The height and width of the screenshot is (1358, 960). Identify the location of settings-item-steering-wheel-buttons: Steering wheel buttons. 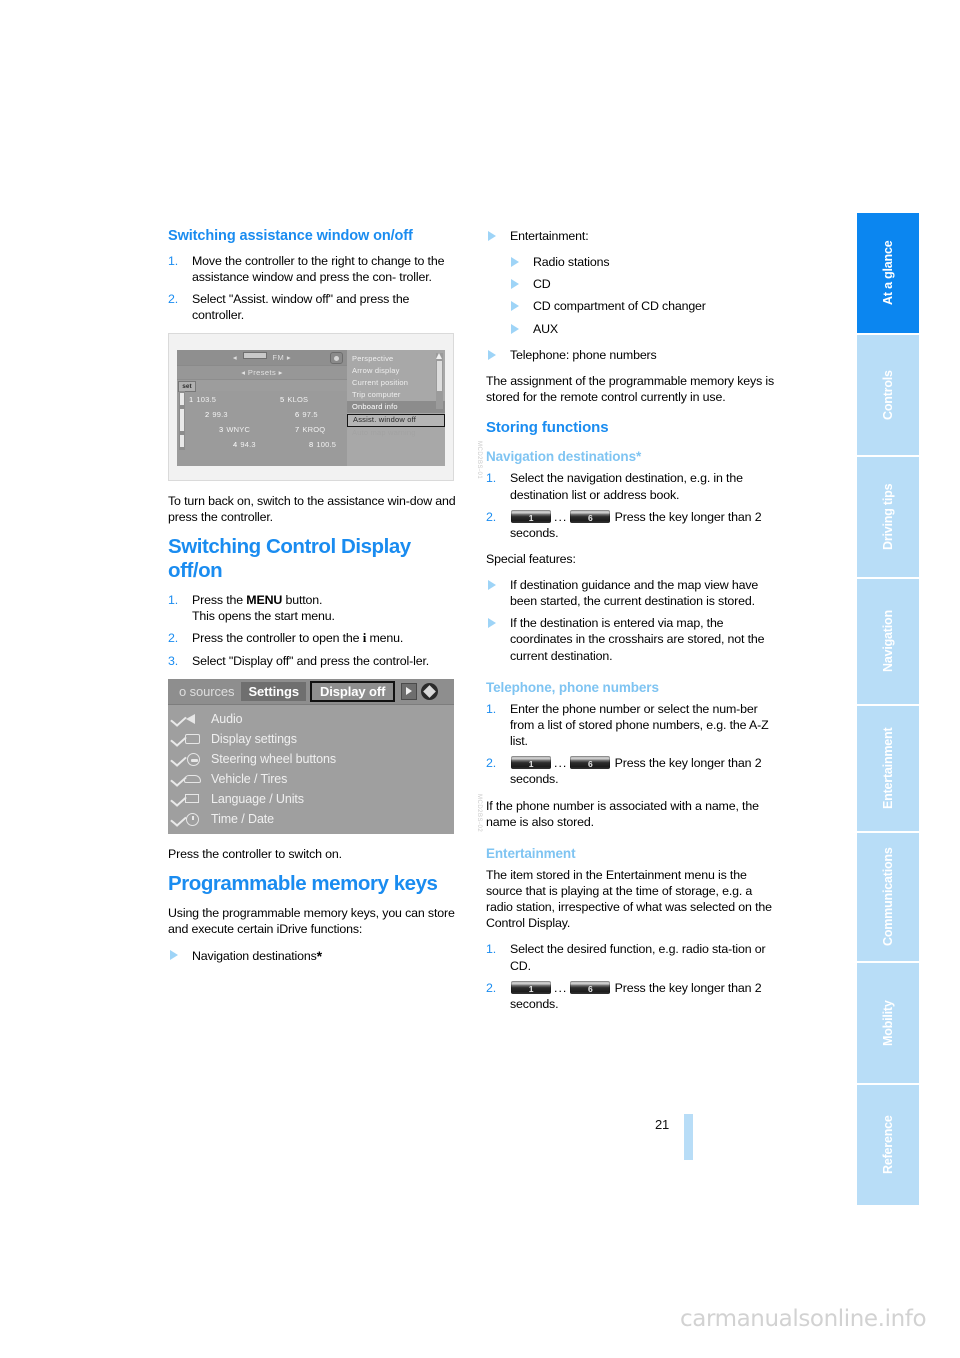
(312, 759).